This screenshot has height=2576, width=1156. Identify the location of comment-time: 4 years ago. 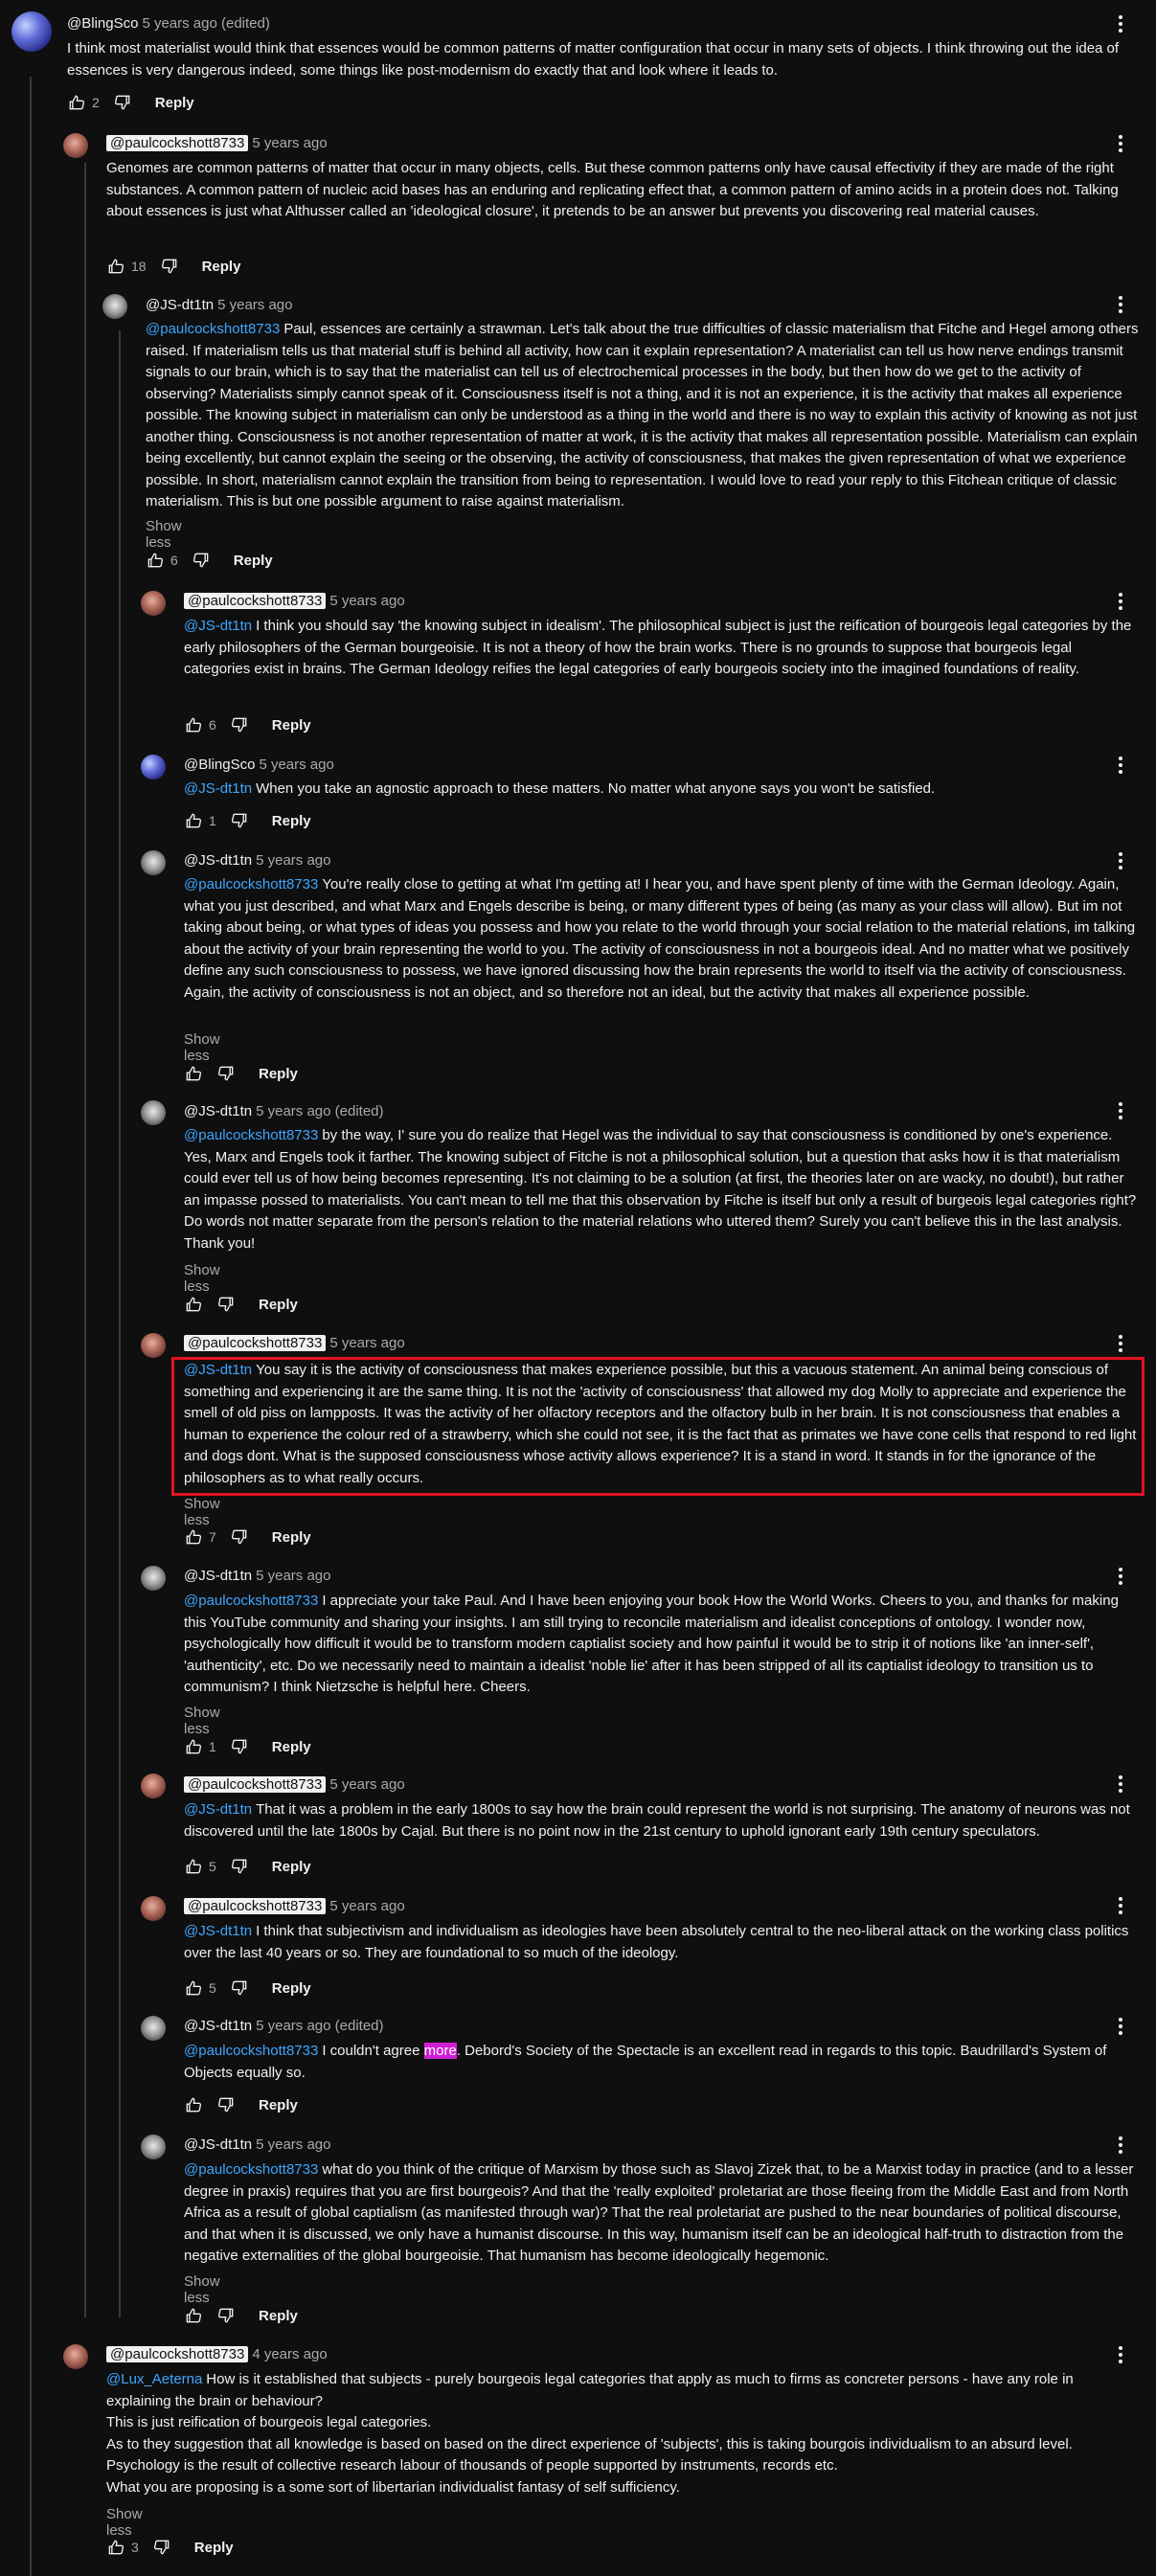
(289, 2354).